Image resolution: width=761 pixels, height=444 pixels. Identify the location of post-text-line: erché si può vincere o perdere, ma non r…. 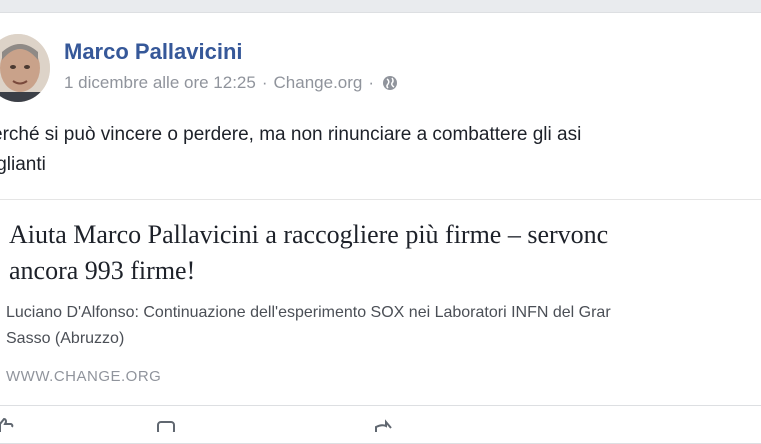
(291, 134).